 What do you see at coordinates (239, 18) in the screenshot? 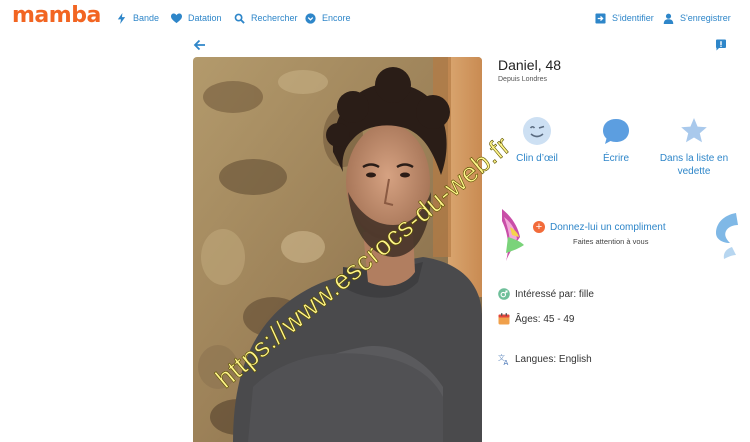
I see `search-icon` at bounding box center [239, 18].